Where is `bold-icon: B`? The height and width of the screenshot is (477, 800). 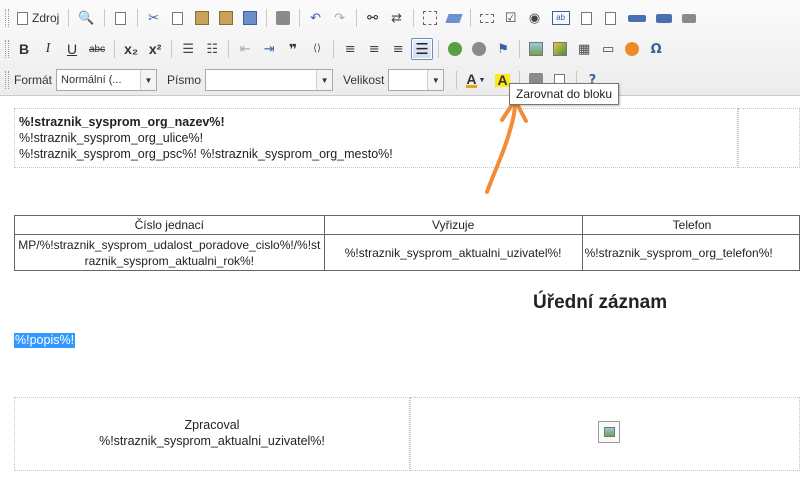
bold-icon: B is located at coordinates (24, 49).